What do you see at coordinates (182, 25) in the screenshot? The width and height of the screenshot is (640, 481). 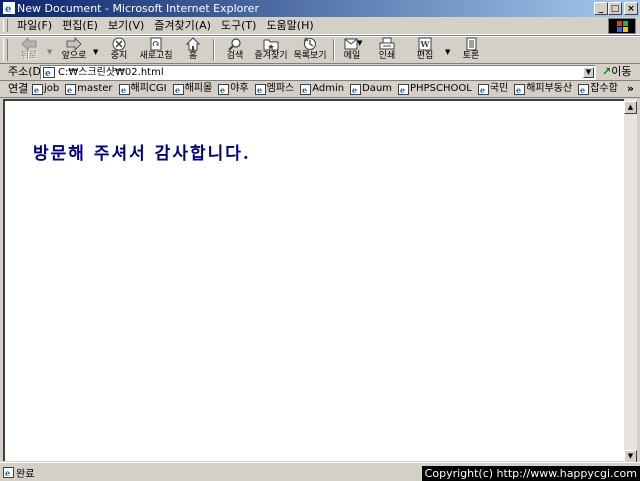 I see `menu-favorites: 즐겨찾기(A)` at bounding box center [182, 25].